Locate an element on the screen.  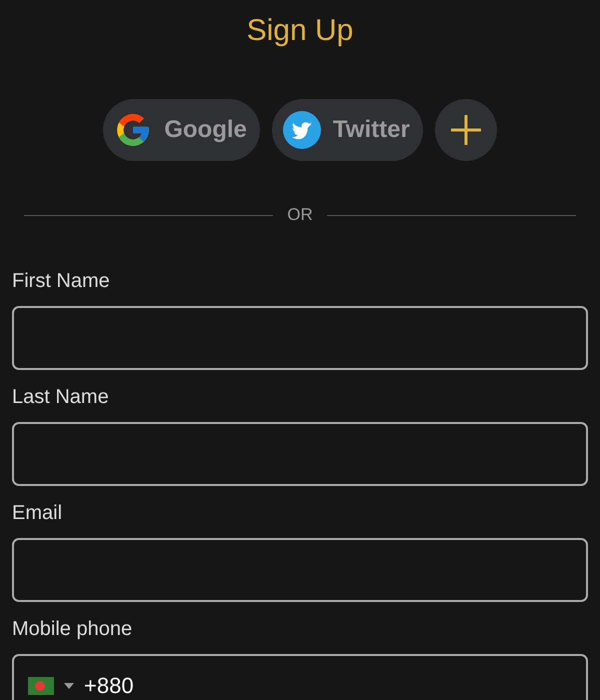
caret-icon is located at coordinates (69, 686).